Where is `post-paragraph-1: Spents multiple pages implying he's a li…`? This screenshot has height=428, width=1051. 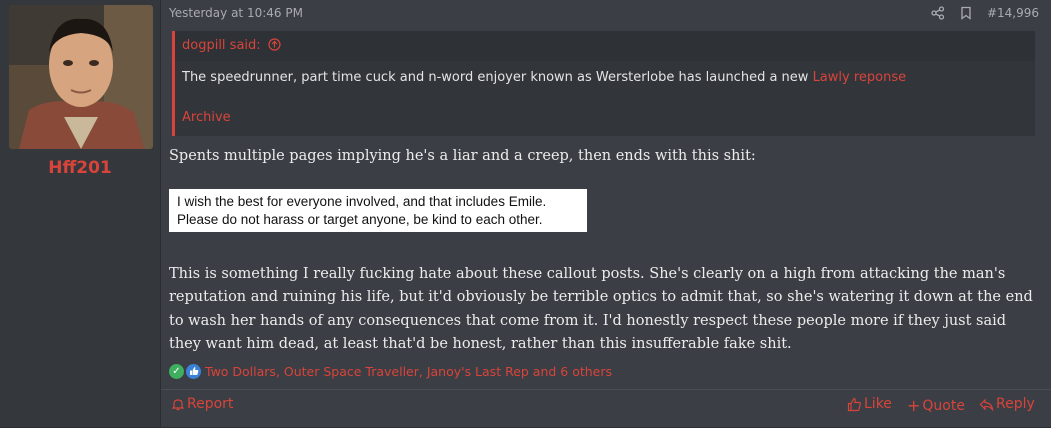 post-paragraph-1: Spents multiple pages implying he's a li… is located at coordinates (462, 156).